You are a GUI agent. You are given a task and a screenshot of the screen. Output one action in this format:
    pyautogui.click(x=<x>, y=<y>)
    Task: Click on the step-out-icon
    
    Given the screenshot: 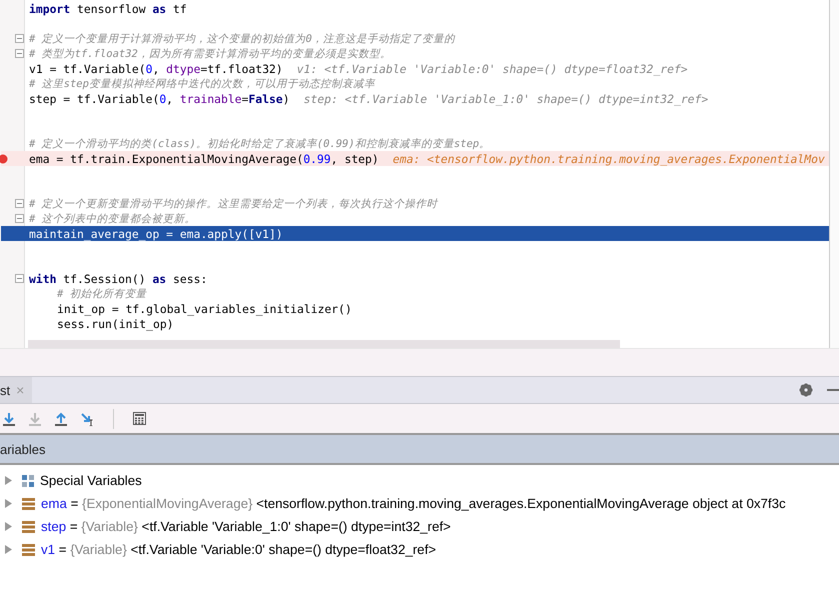 What is the action you would take?
    pyautogui.click(x=61, y=419)
    